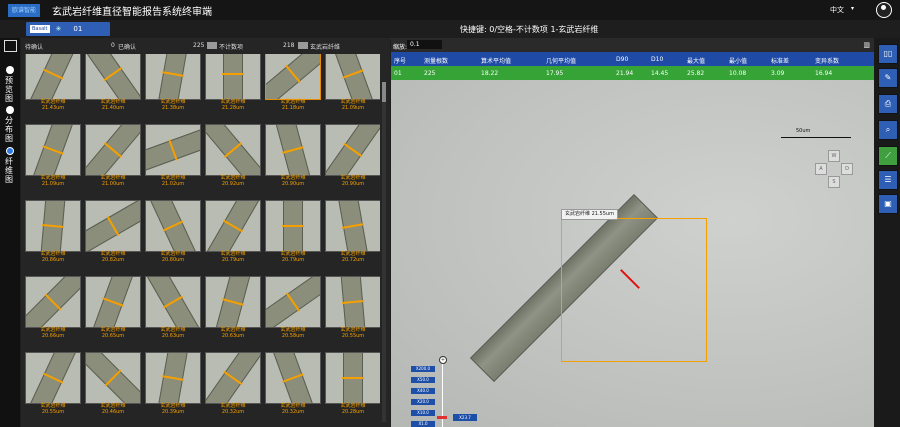  I want to click on edit-report-icon: ✎, so click(888, 78).